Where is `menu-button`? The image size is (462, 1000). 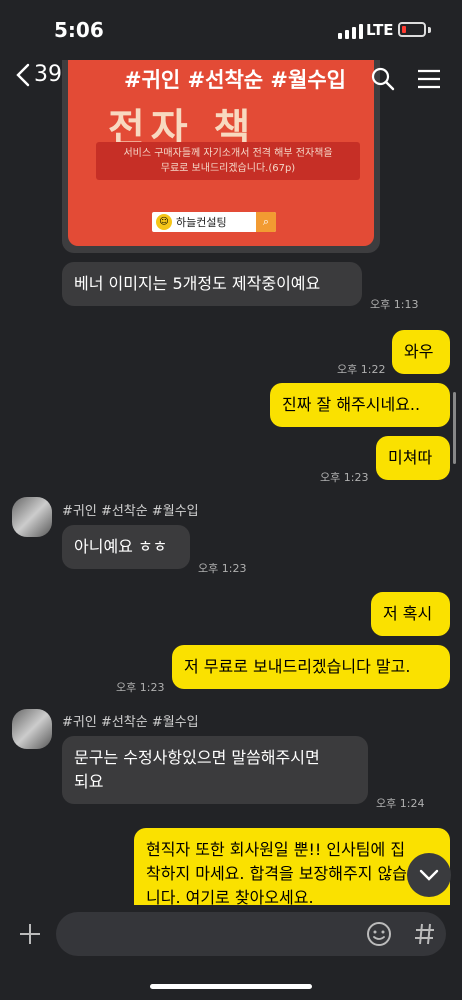 menu-button is located at coordinates (429, 79).